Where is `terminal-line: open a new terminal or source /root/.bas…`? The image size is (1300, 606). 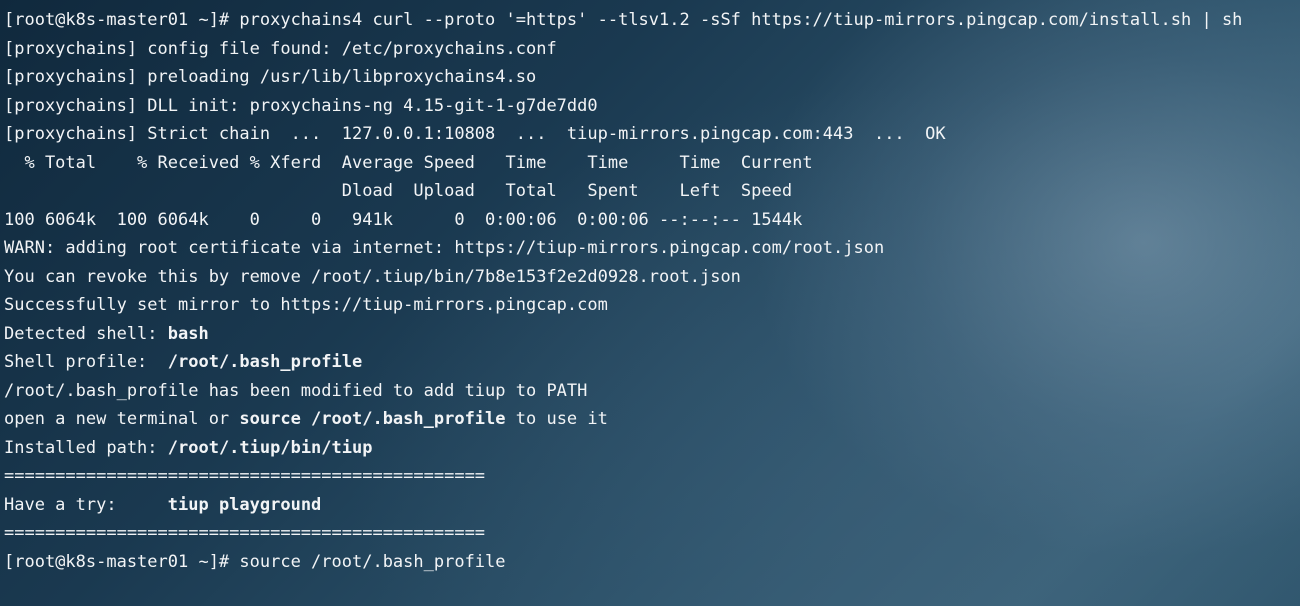
terminal-line: open a new terminal or source /root/.bas… is located at coordinates (623, 419).